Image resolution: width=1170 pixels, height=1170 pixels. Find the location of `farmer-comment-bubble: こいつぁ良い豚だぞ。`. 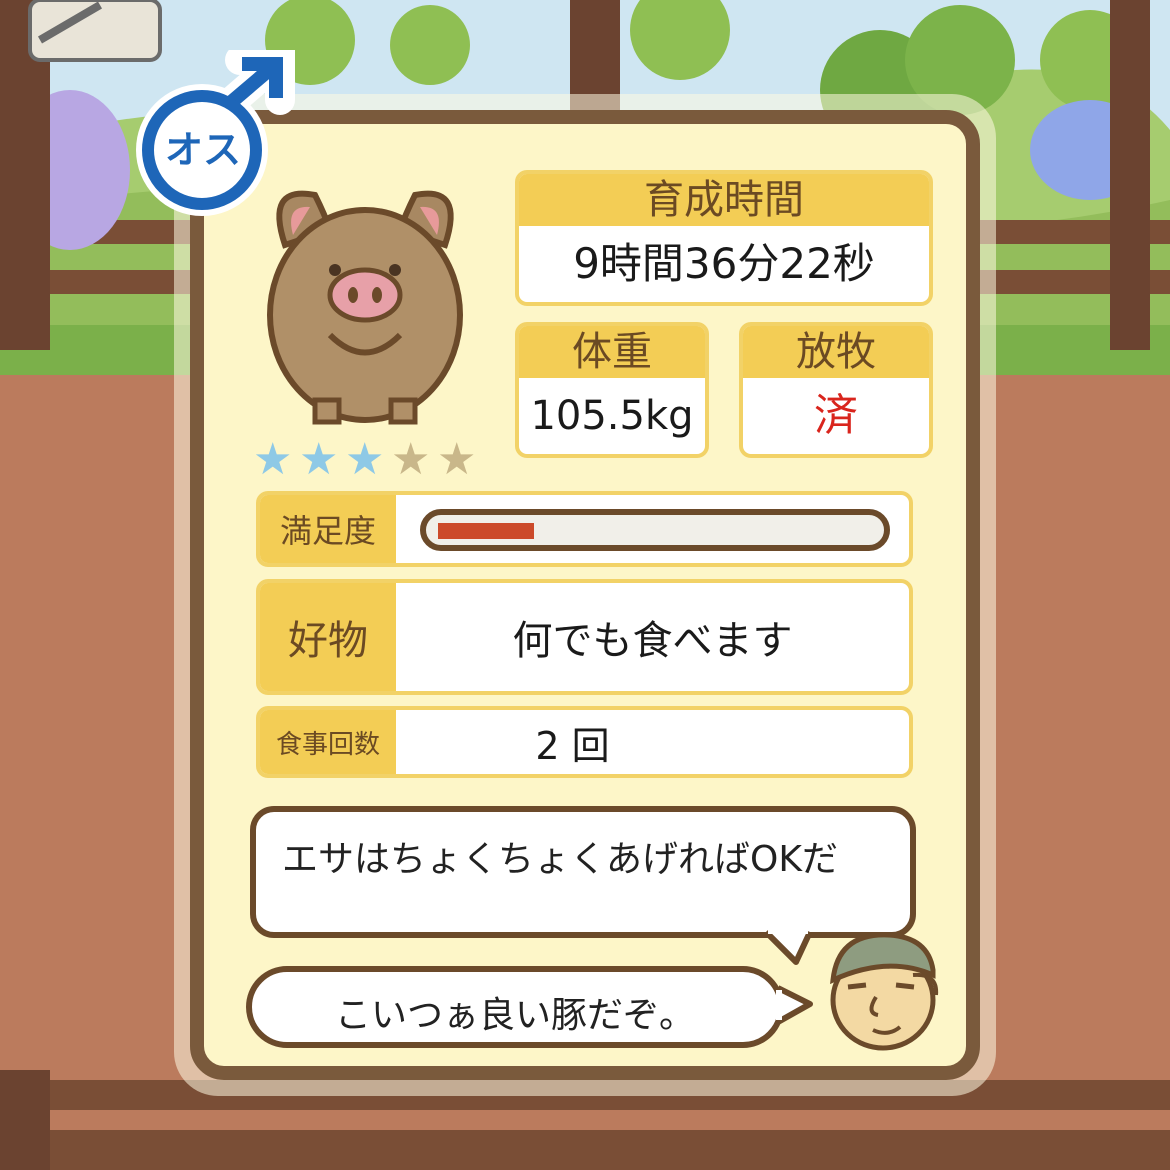

farmer-comment-bubble: こいつぁ良い豚だぞ。 is located at coordinates (515, 1007).